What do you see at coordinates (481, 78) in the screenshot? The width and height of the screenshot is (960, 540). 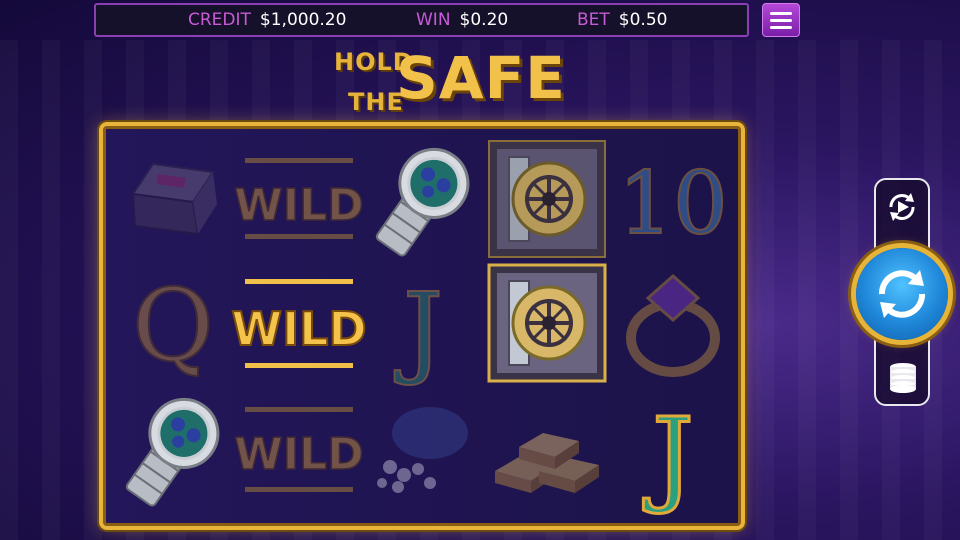 I see `logo-line-safe: SAFE` at bounding box center [481, 78].